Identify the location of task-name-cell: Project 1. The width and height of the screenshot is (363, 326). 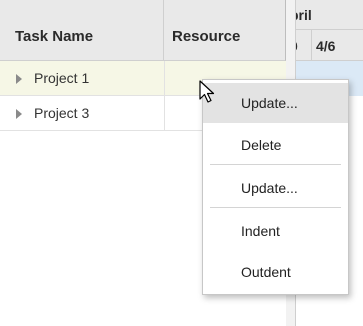
(62, 78).